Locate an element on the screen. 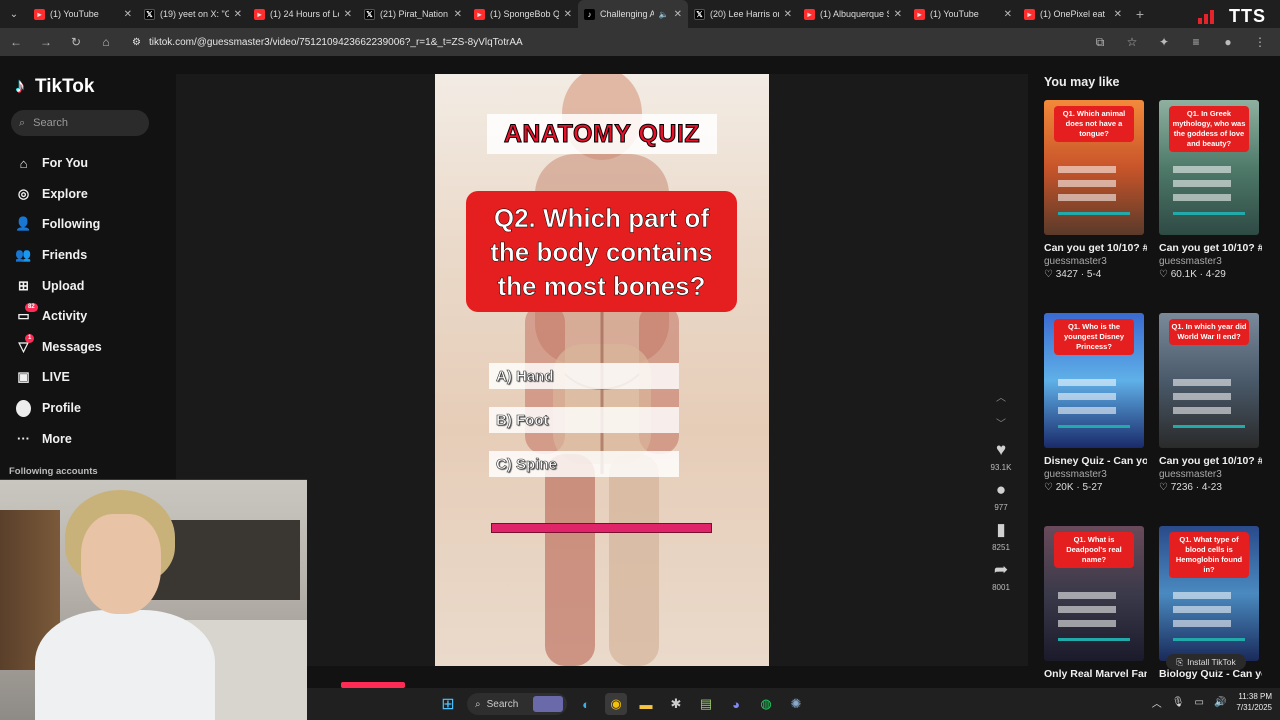 This screenshot has width=1280, height=720. following-accounts-heading: Following accounts is located at coordinates (53, 471).